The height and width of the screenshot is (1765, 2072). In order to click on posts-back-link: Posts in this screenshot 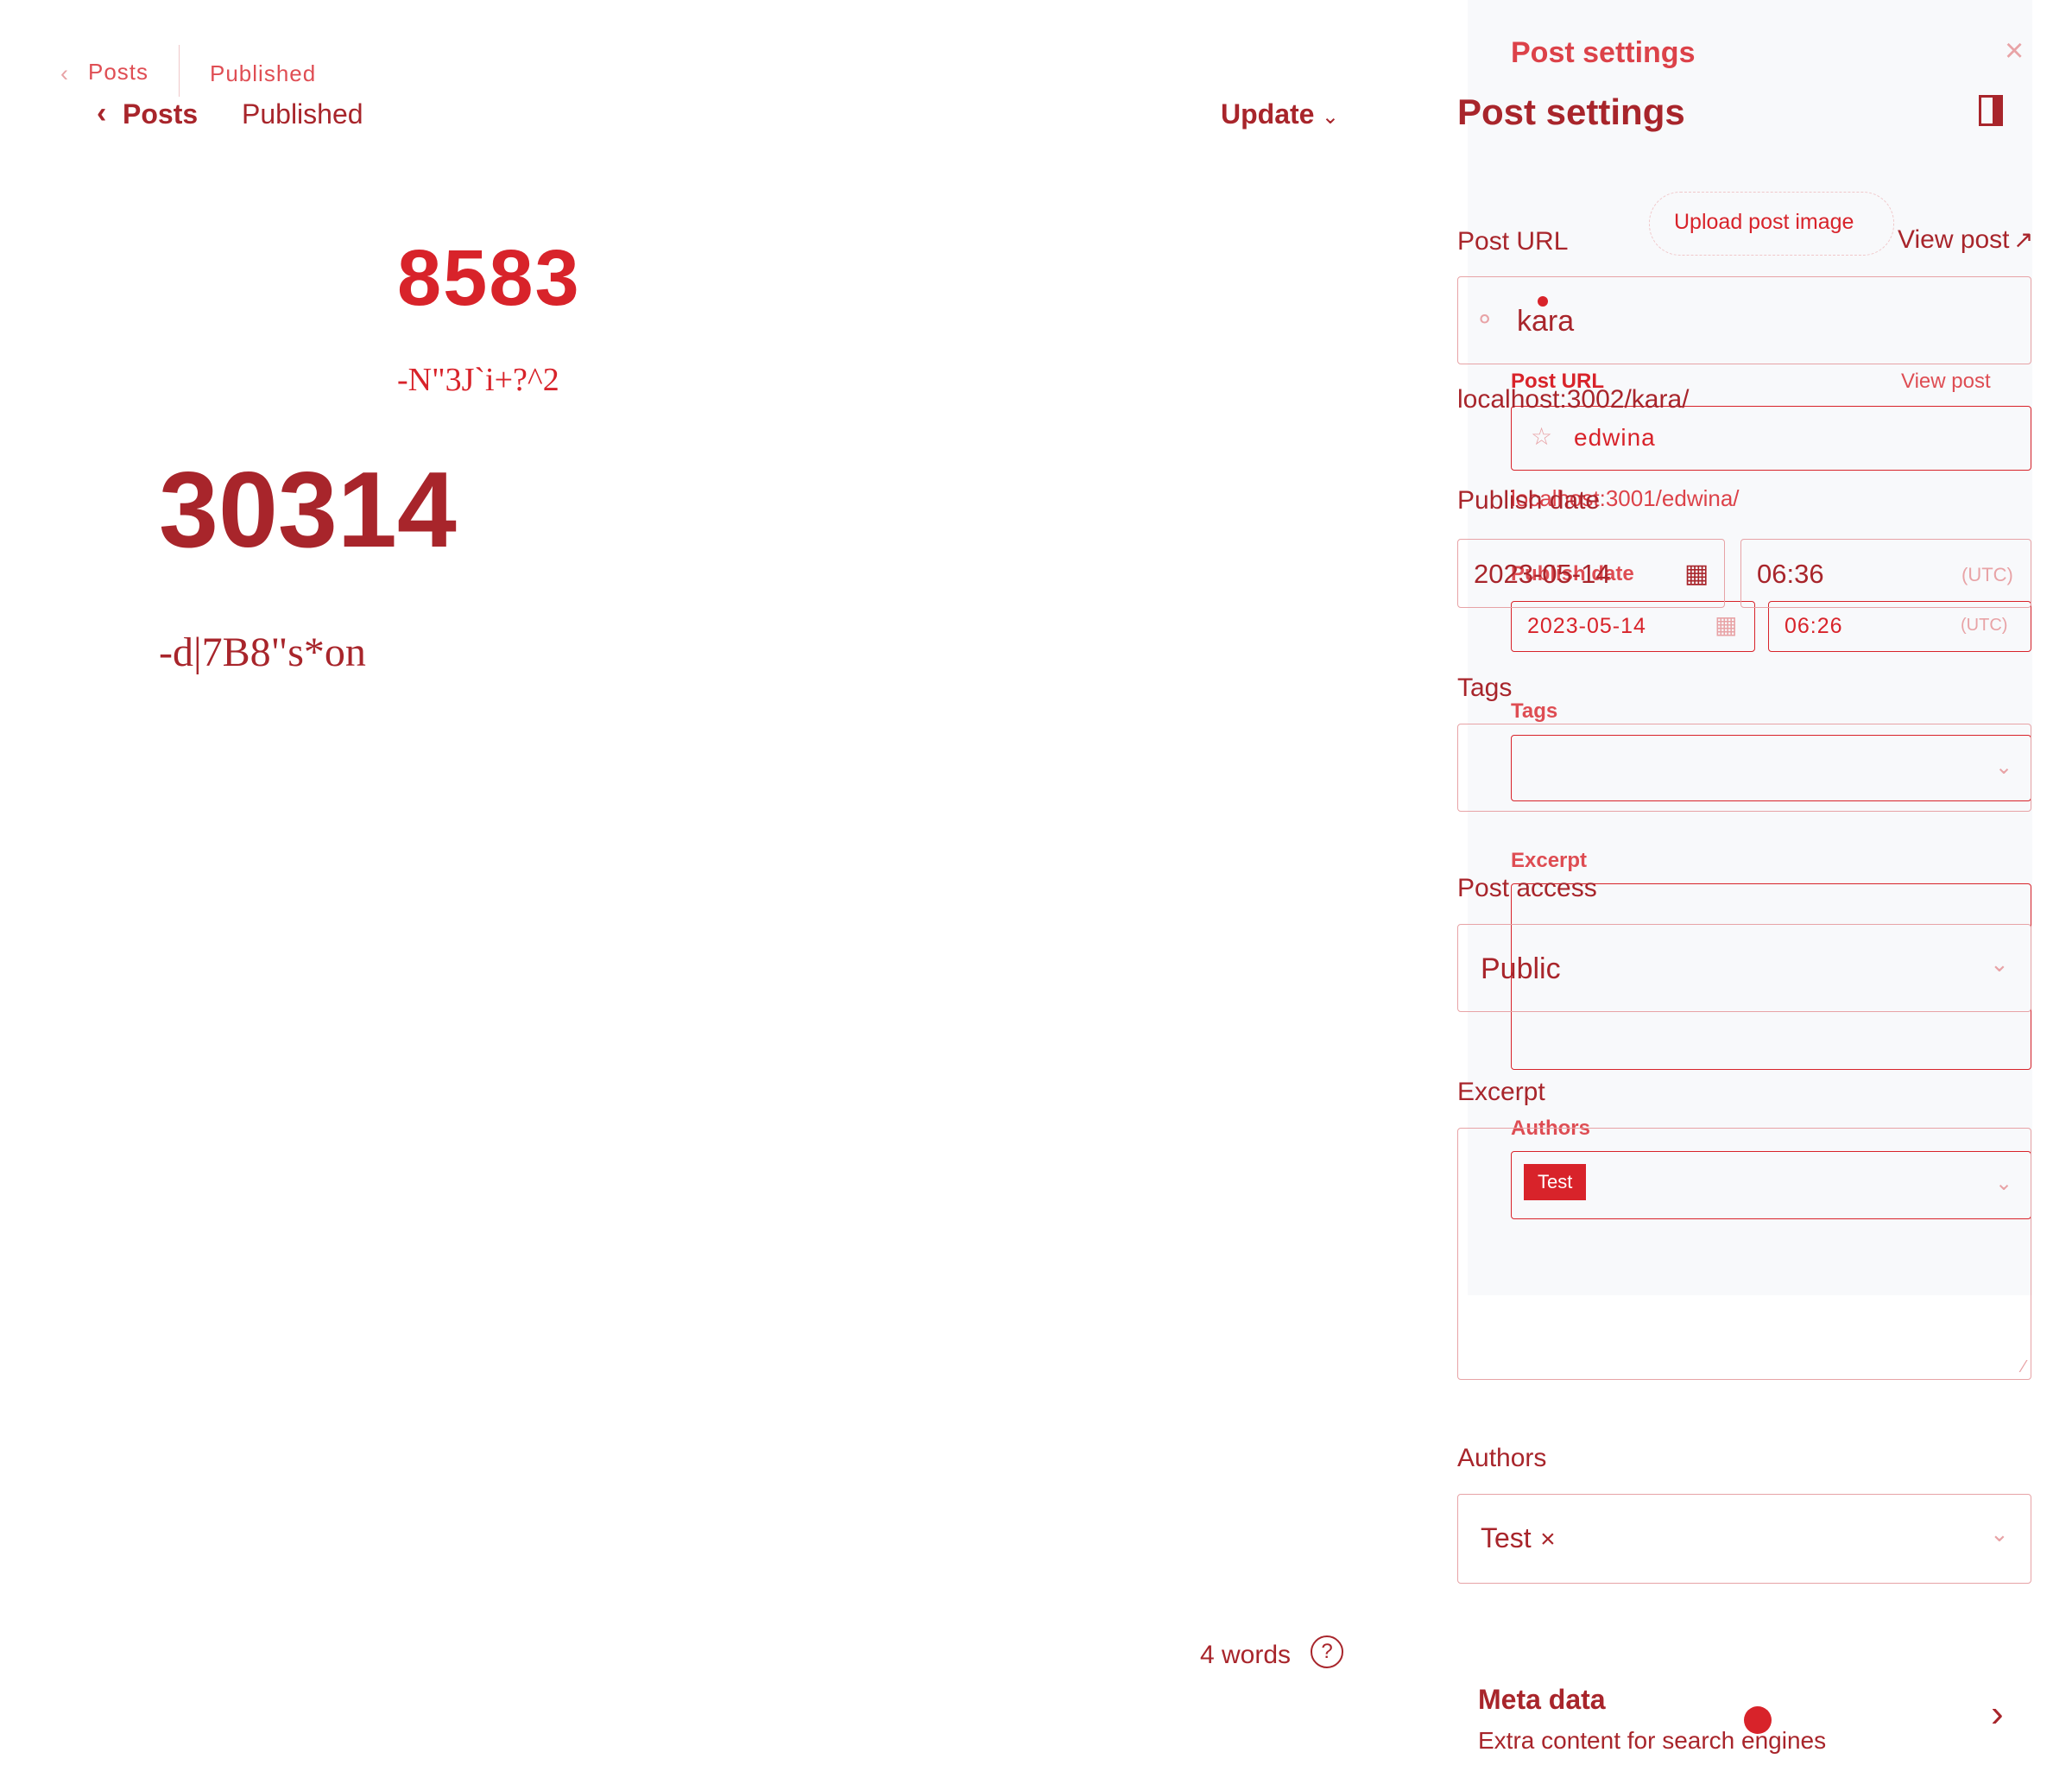, I will do `click(160, 114)`.